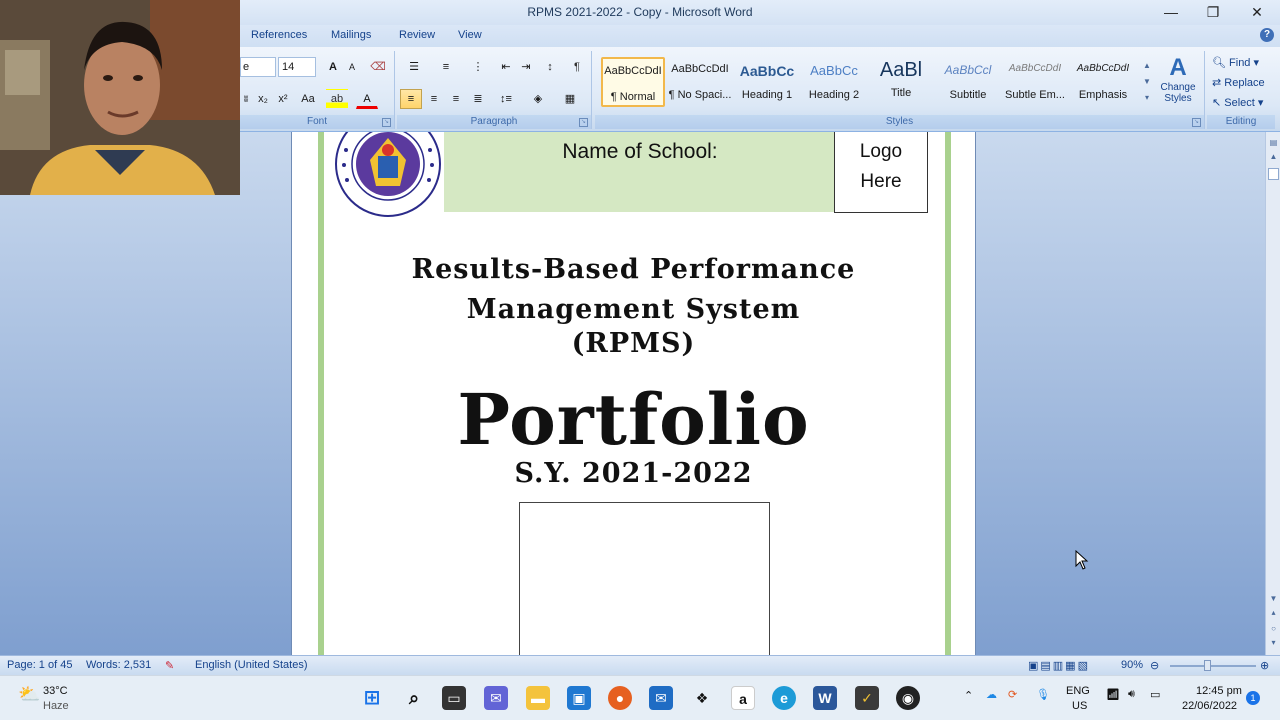 This screenshot has height=720, width=1280. What do you see at coordinates (454, 698) in the screenshot?
I see `task-view-icon: ▭` at bounding box center [454, 698].